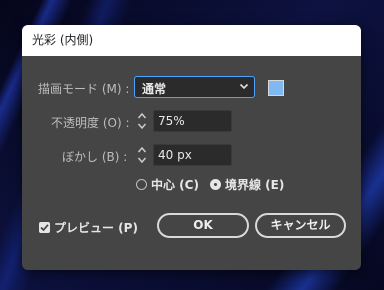 This screenshot has height=290, width=384. What do you see at coordinates (142, 121) in the screenshot?
I see `opacity-stepper-icon` at bounding box center [142, 121].